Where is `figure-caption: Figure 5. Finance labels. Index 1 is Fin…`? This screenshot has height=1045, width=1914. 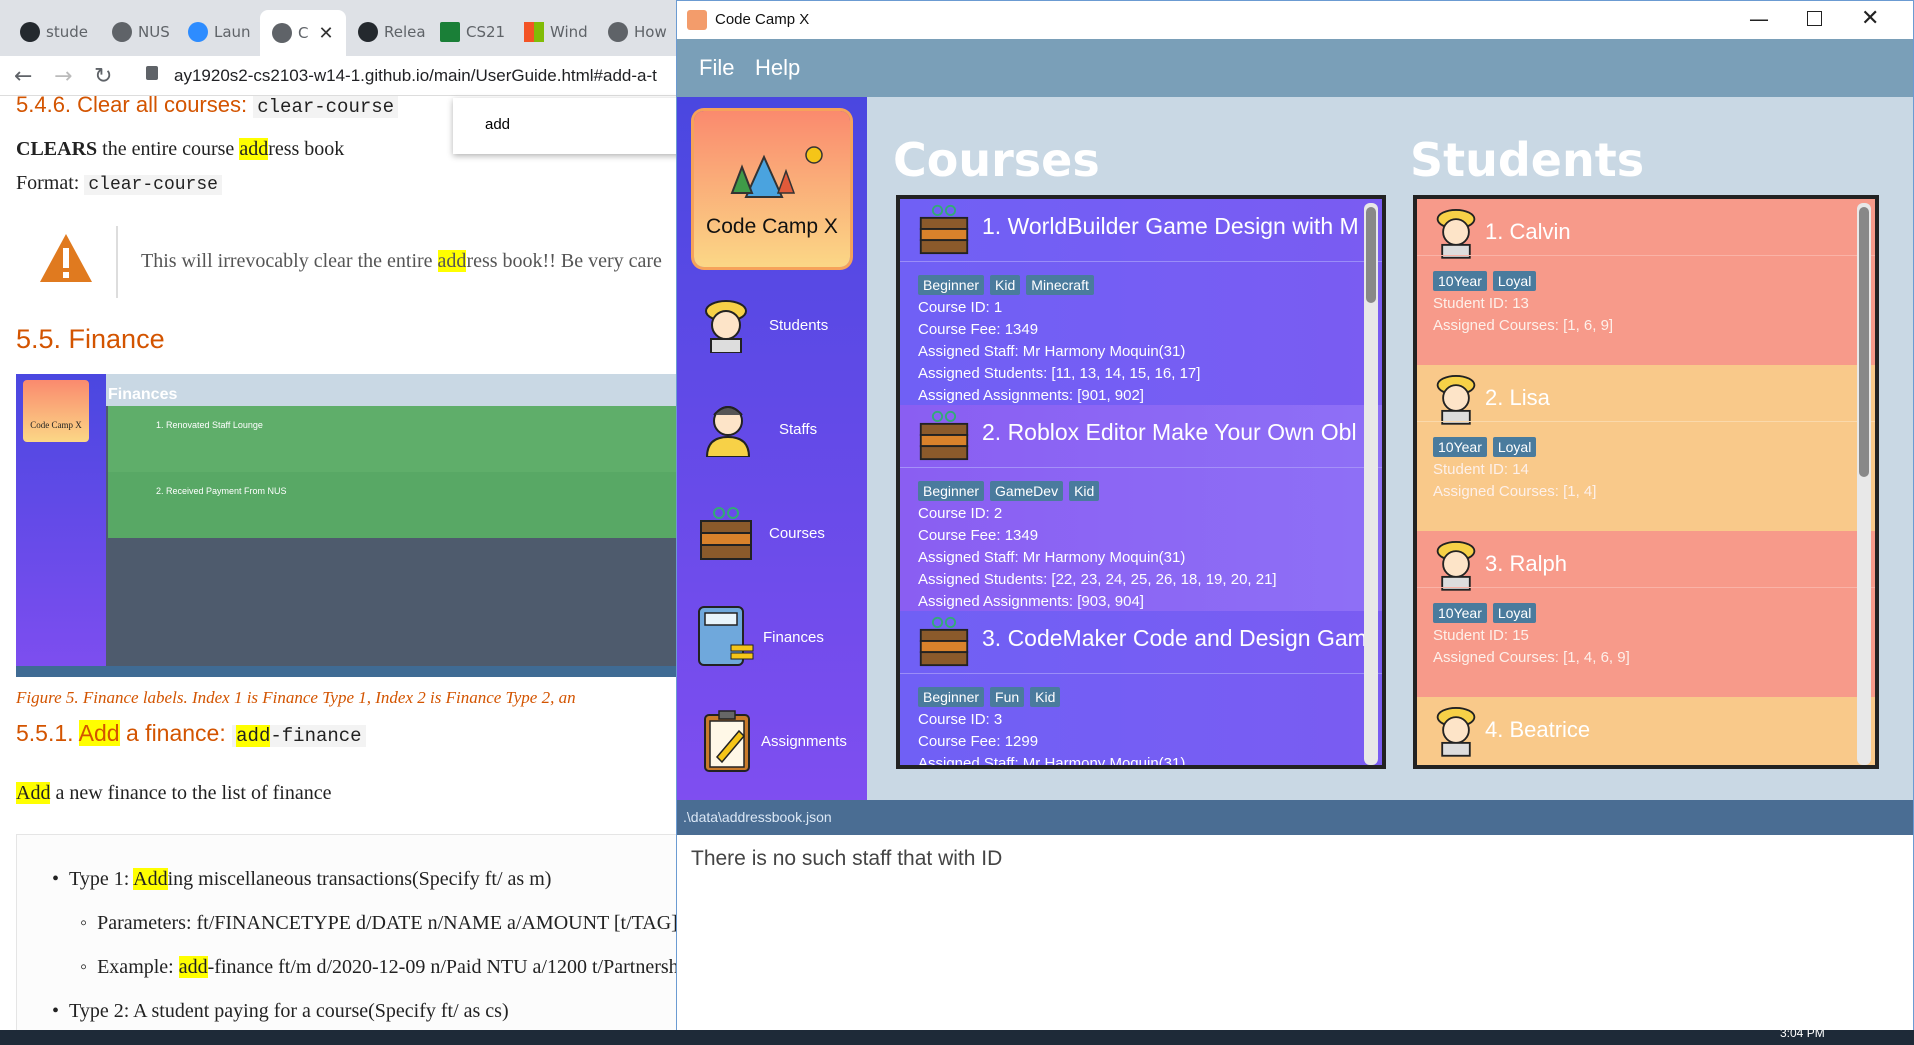
figure-caption: Figure 5. Finance labels. Index 1 is Fin… is located at coordinates (296, 697).